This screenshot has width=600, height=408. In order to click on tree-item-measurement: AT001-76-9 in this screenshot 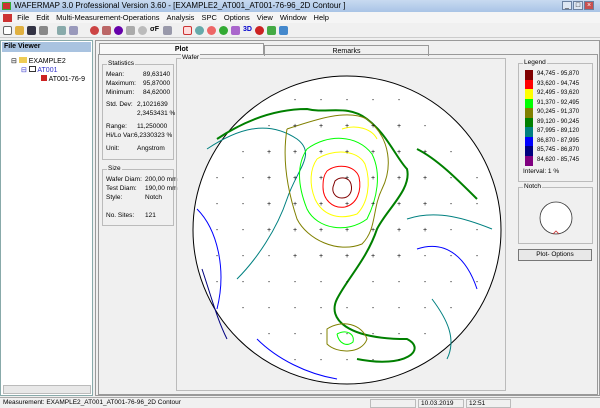, I will do `click(63, 79)`.